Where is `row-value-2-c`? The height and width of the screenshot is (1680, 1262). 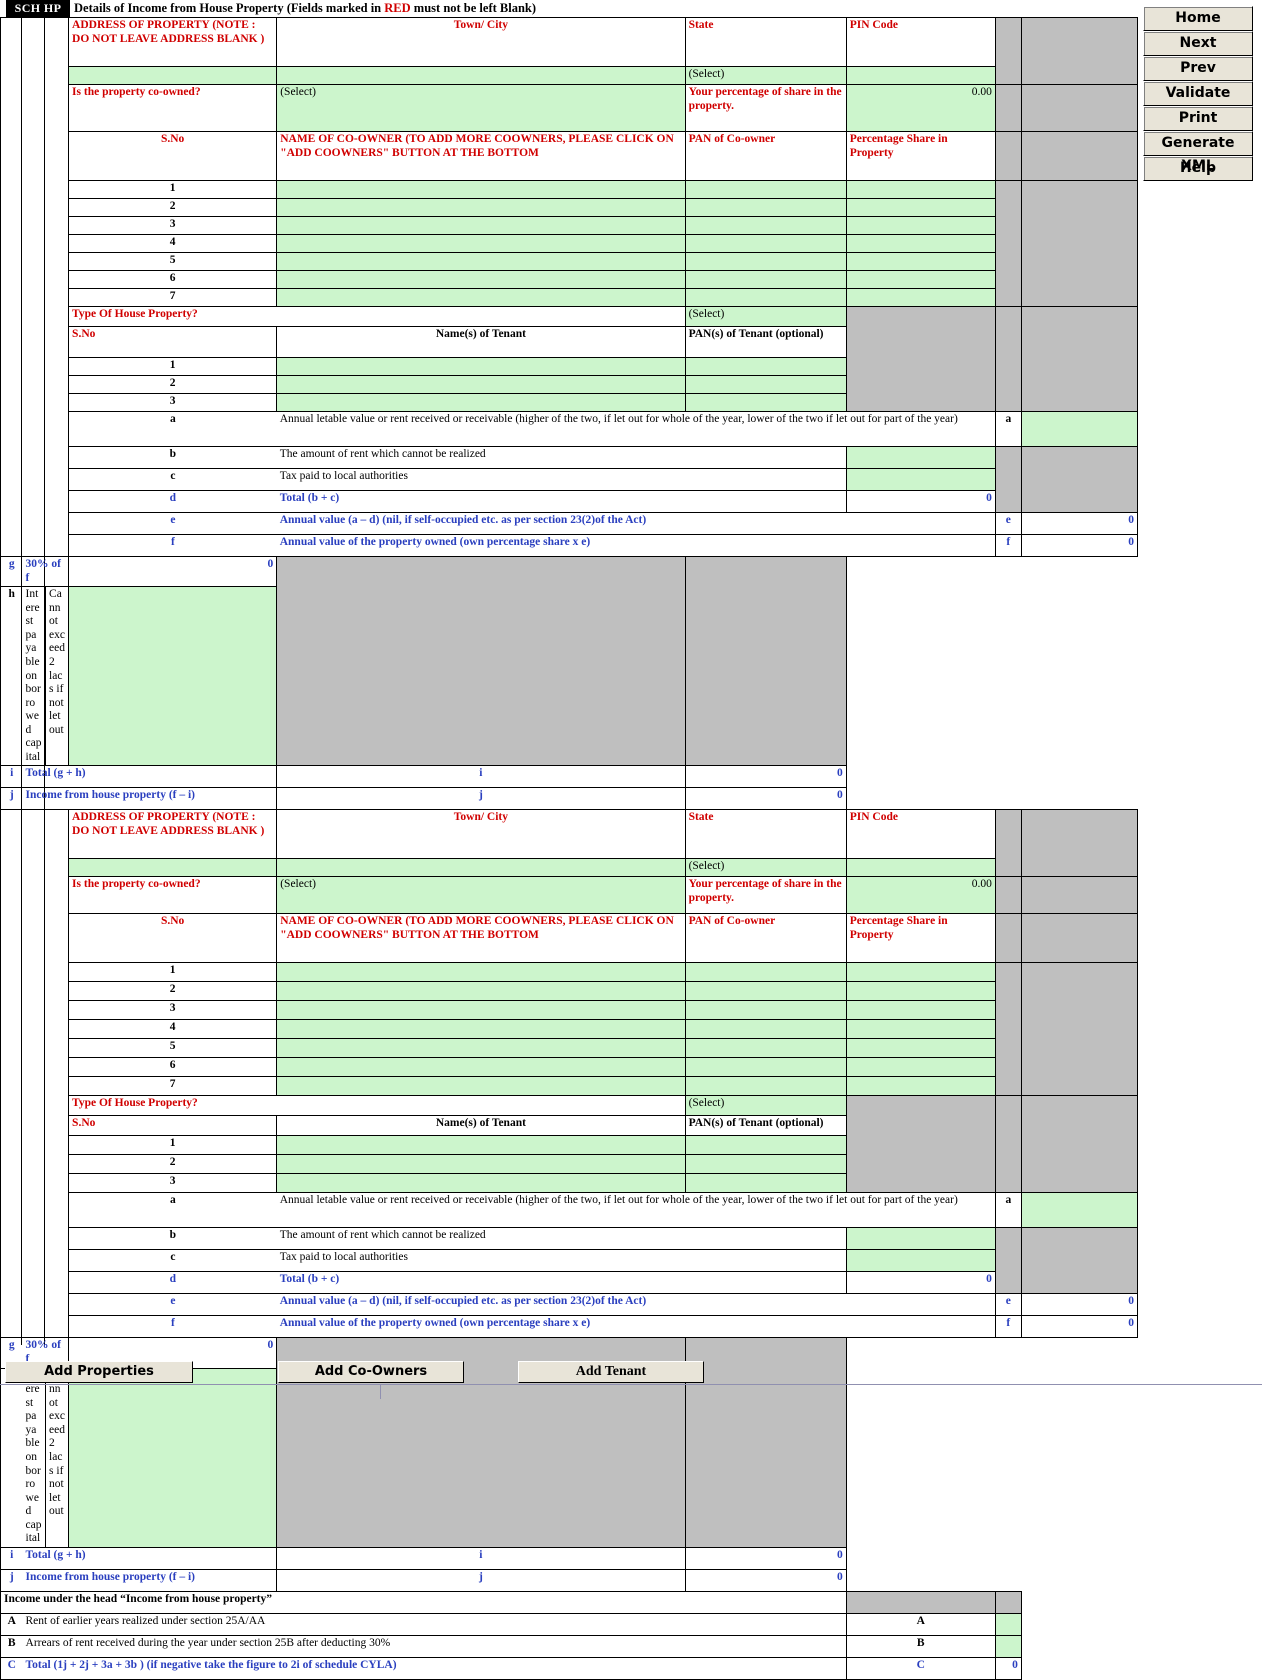 row-value-2-c is located at coordinates (920, 1261).